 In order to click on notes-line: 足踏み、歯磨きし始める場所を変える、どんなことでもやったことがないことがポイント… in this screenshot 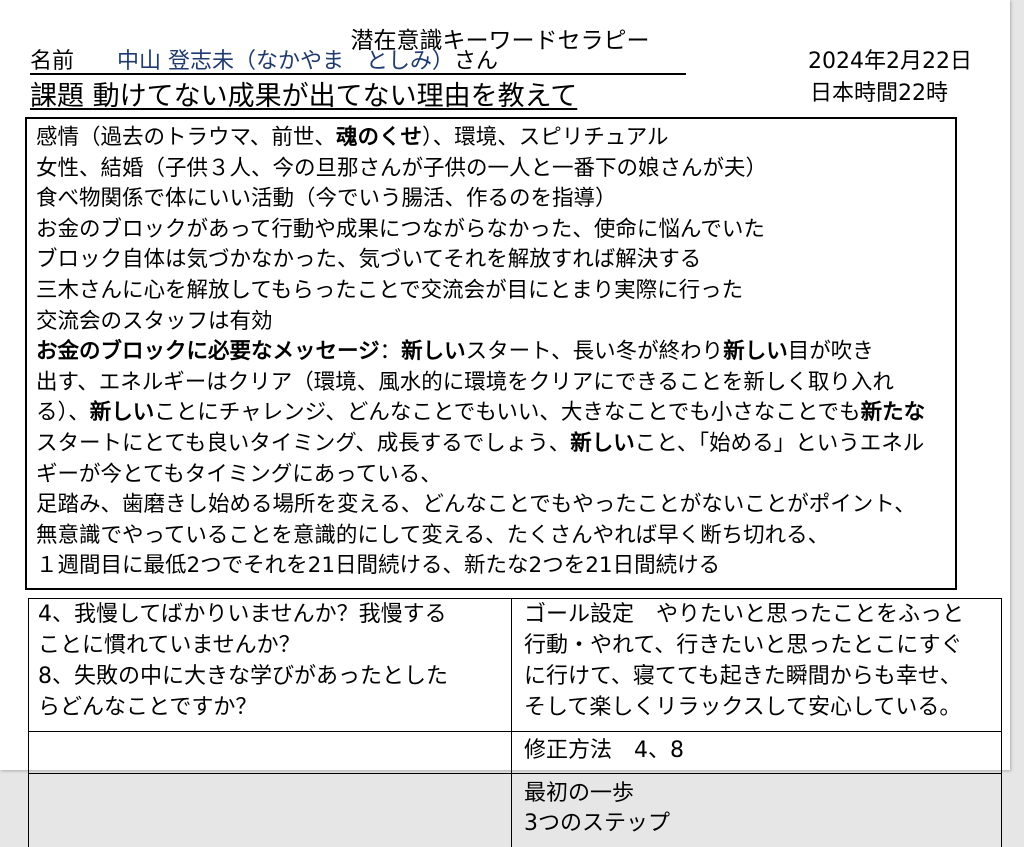, I will do `click(495, 505)`.